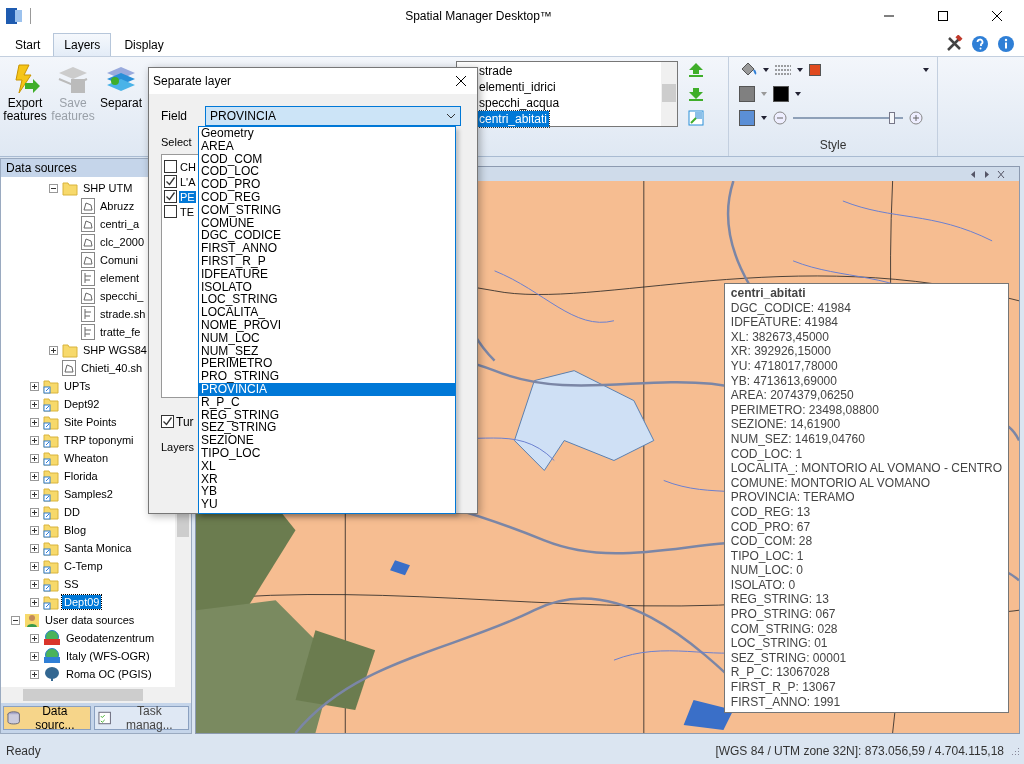 This screenshot has width=1024, height=764. Describe the element at coordinates (496, 71) in the screenshot. I see `layer-item: strade` at that location.